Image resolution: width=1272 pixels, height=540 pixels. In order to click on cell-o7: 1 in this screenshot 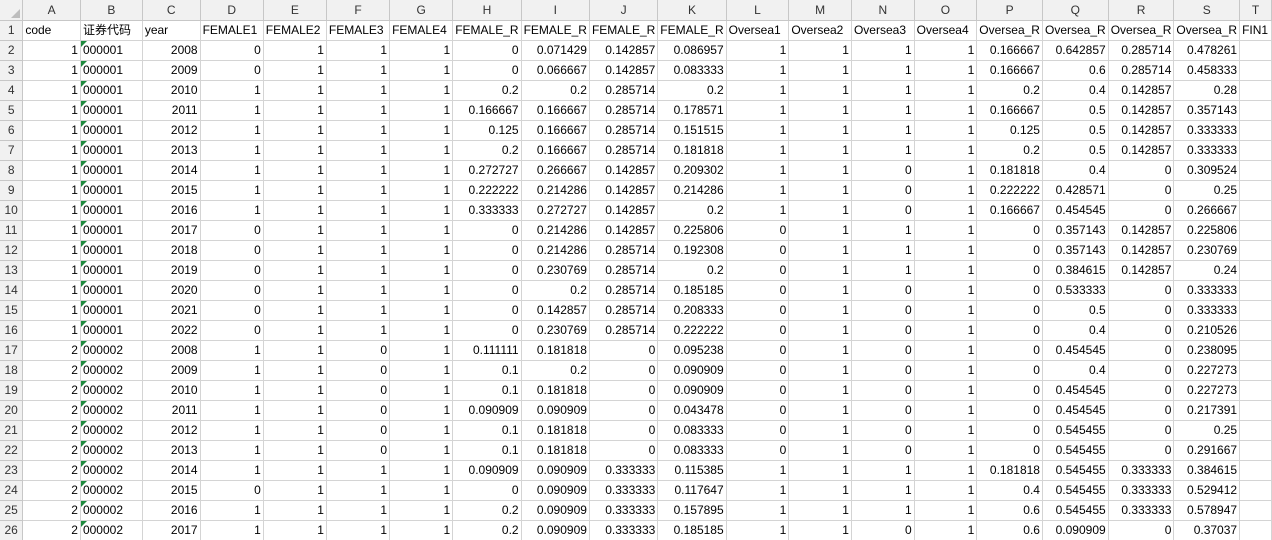, I will do `click(946, 150)`.